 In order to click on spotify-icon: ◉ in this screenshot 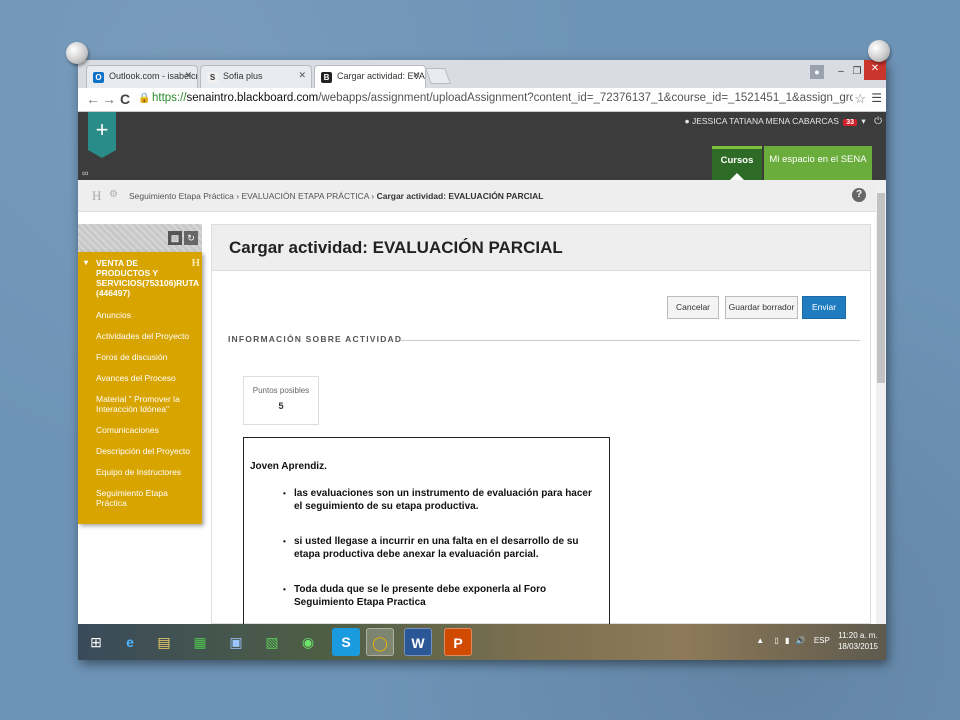, I will do `click(308, 642)`.